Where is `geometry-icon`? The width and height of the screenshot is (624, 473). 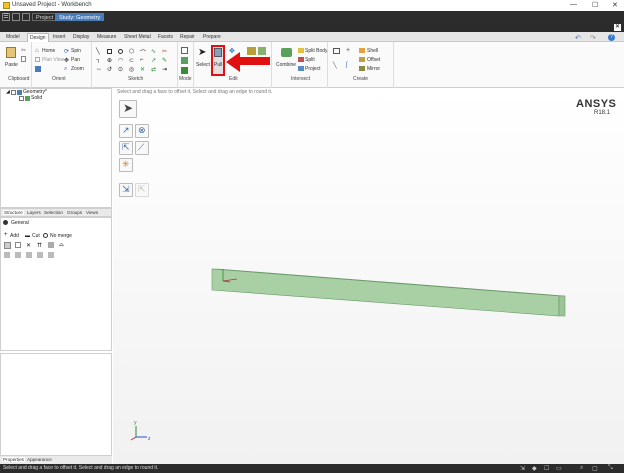 geometry-icon is located at coordinates (19, 92).